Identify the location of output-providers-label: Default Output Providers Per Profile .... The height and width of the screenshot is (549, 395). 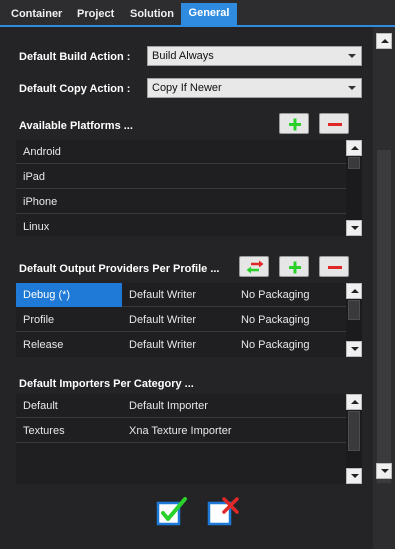
(119, 269).